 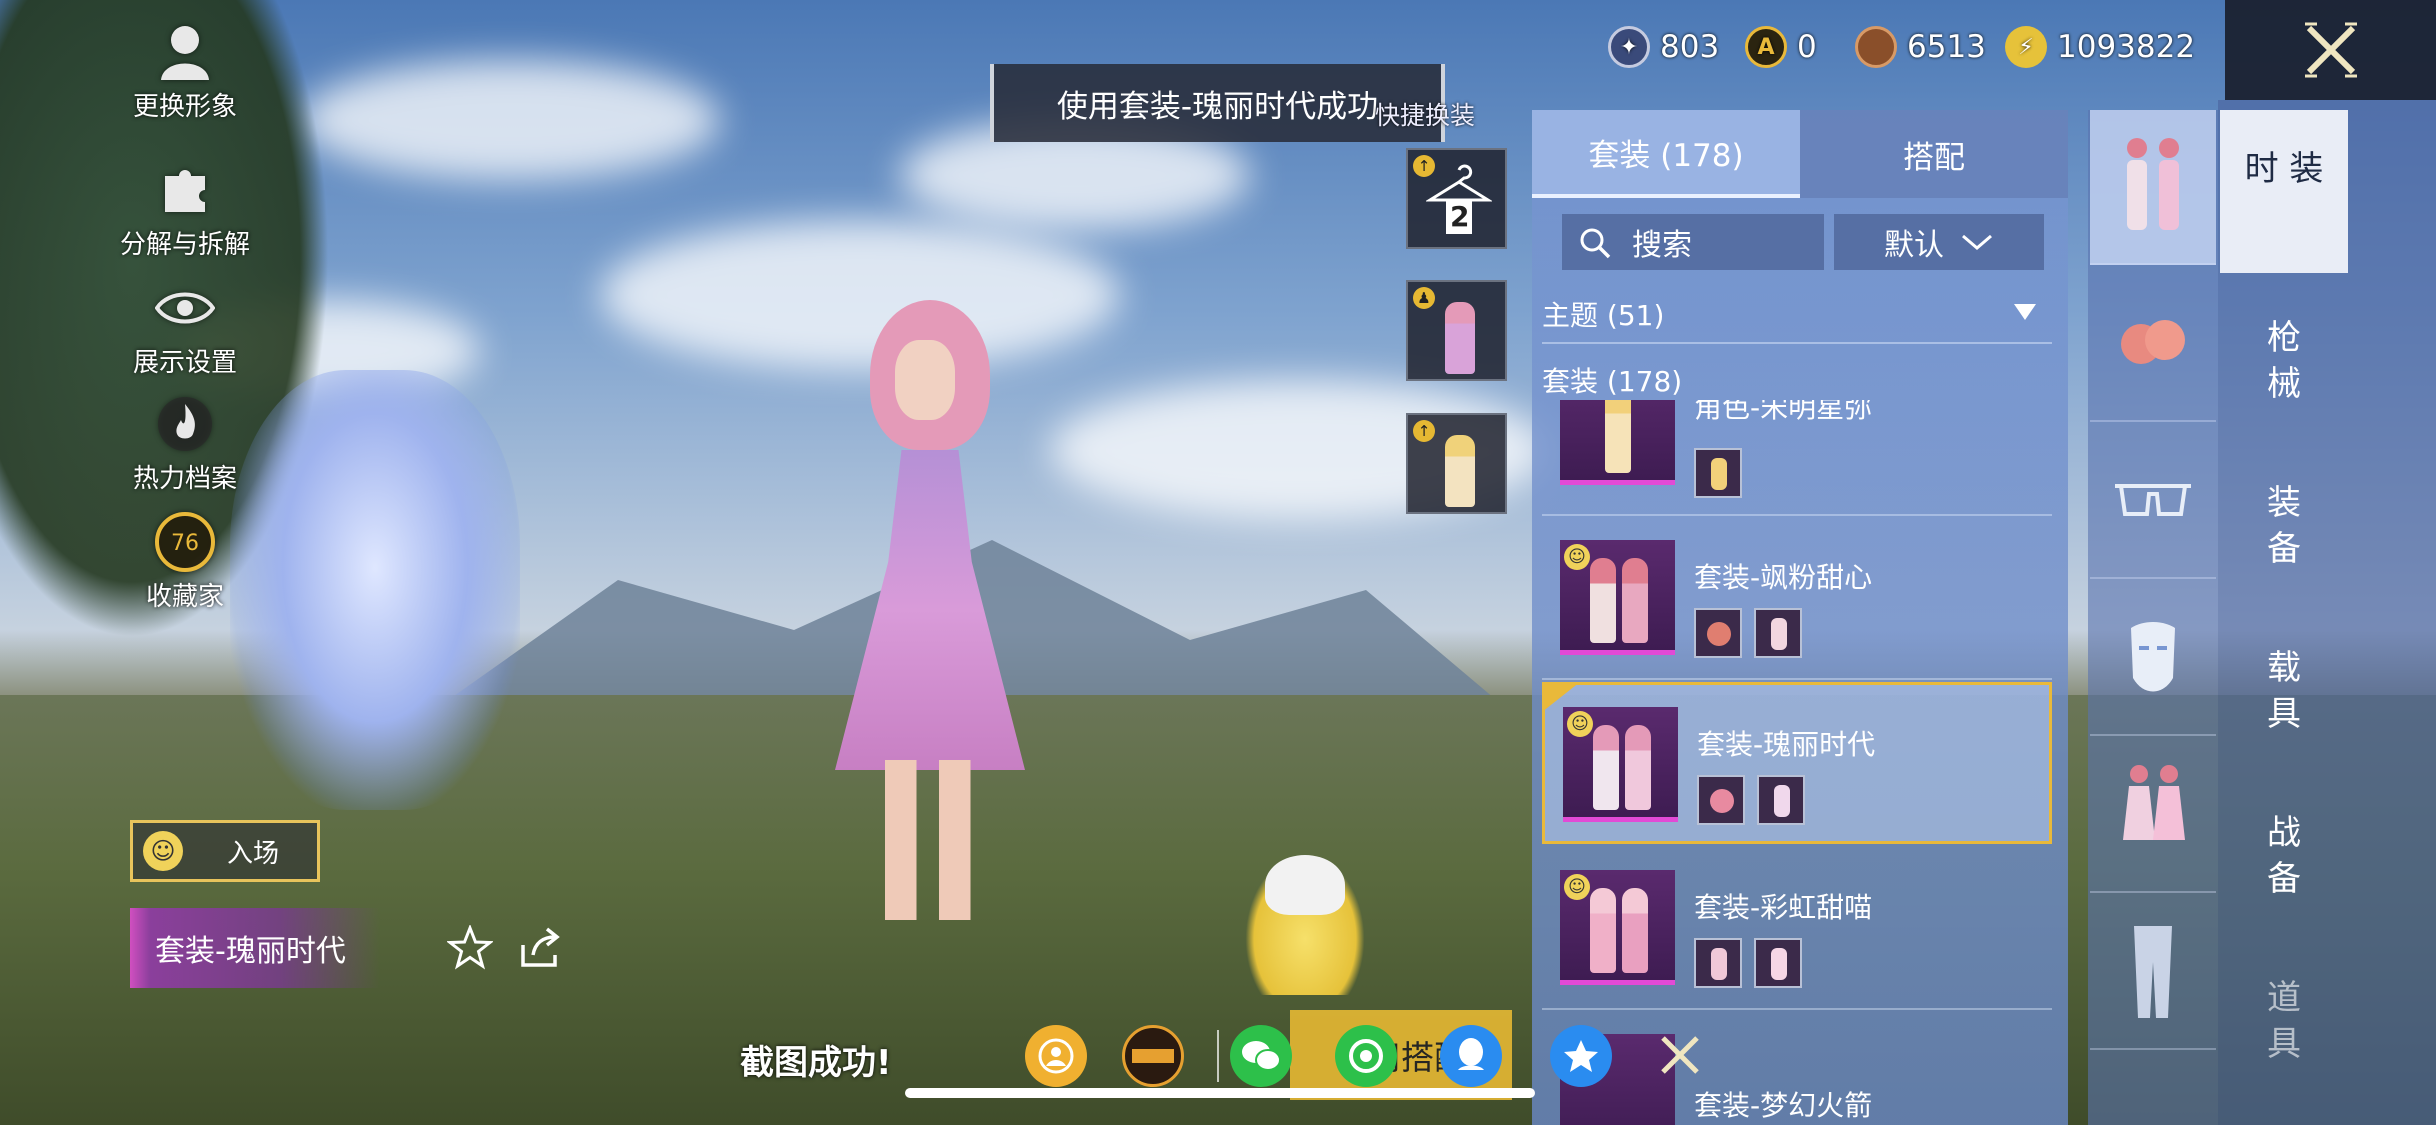 I want to click on heat-profile-button: 热力档案, so click(x=185, y=443).